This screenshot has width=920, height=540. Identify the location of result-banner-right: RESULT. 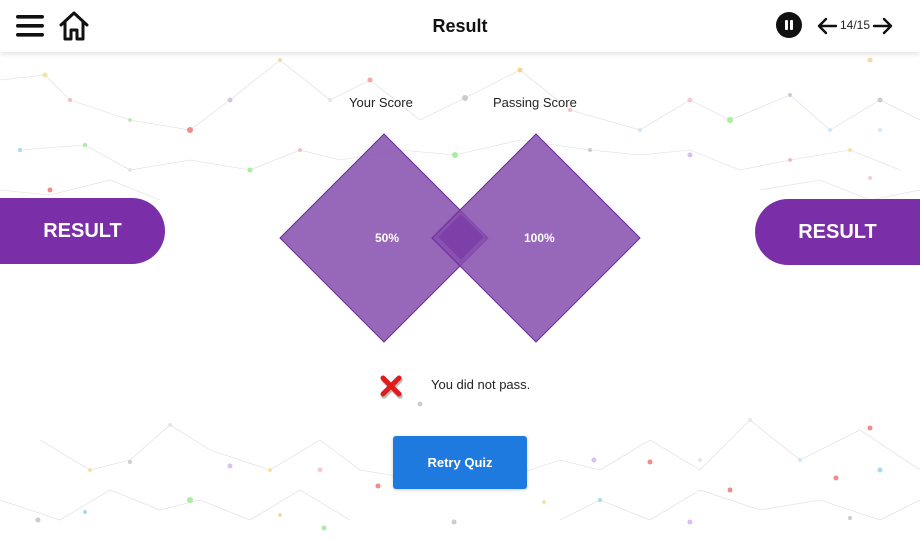
(837, 232).